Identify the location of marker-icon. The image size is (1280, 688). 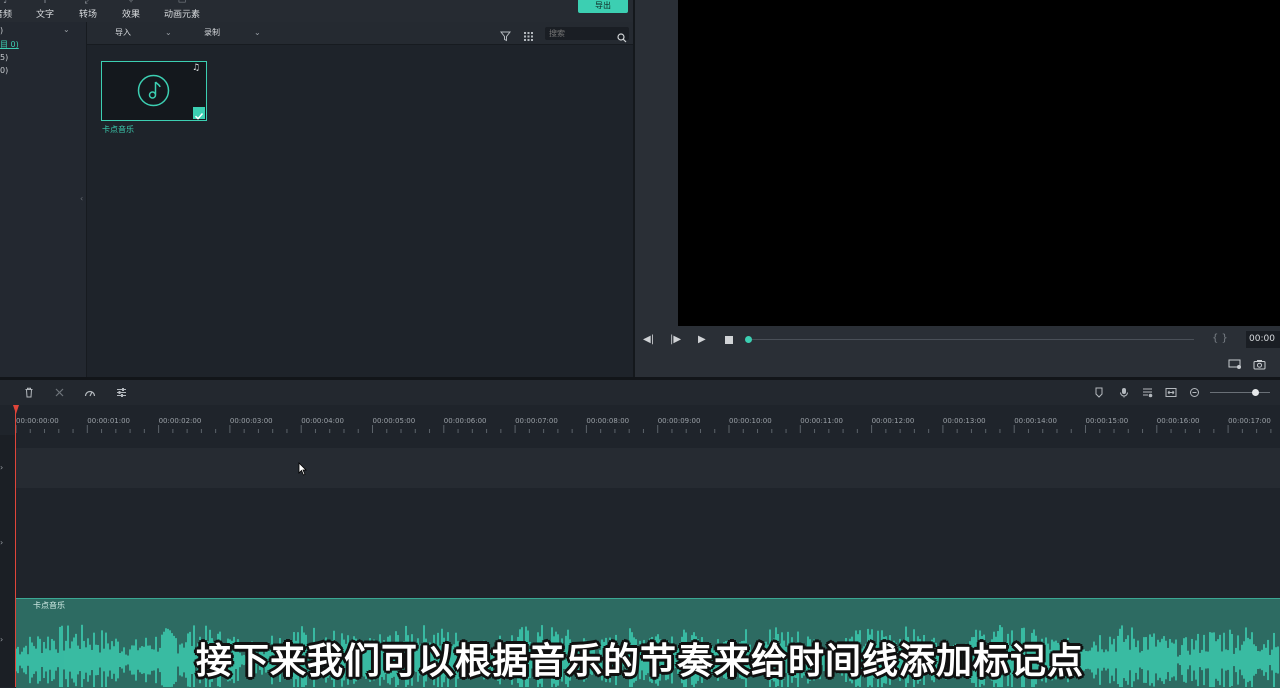
(1099, 393).